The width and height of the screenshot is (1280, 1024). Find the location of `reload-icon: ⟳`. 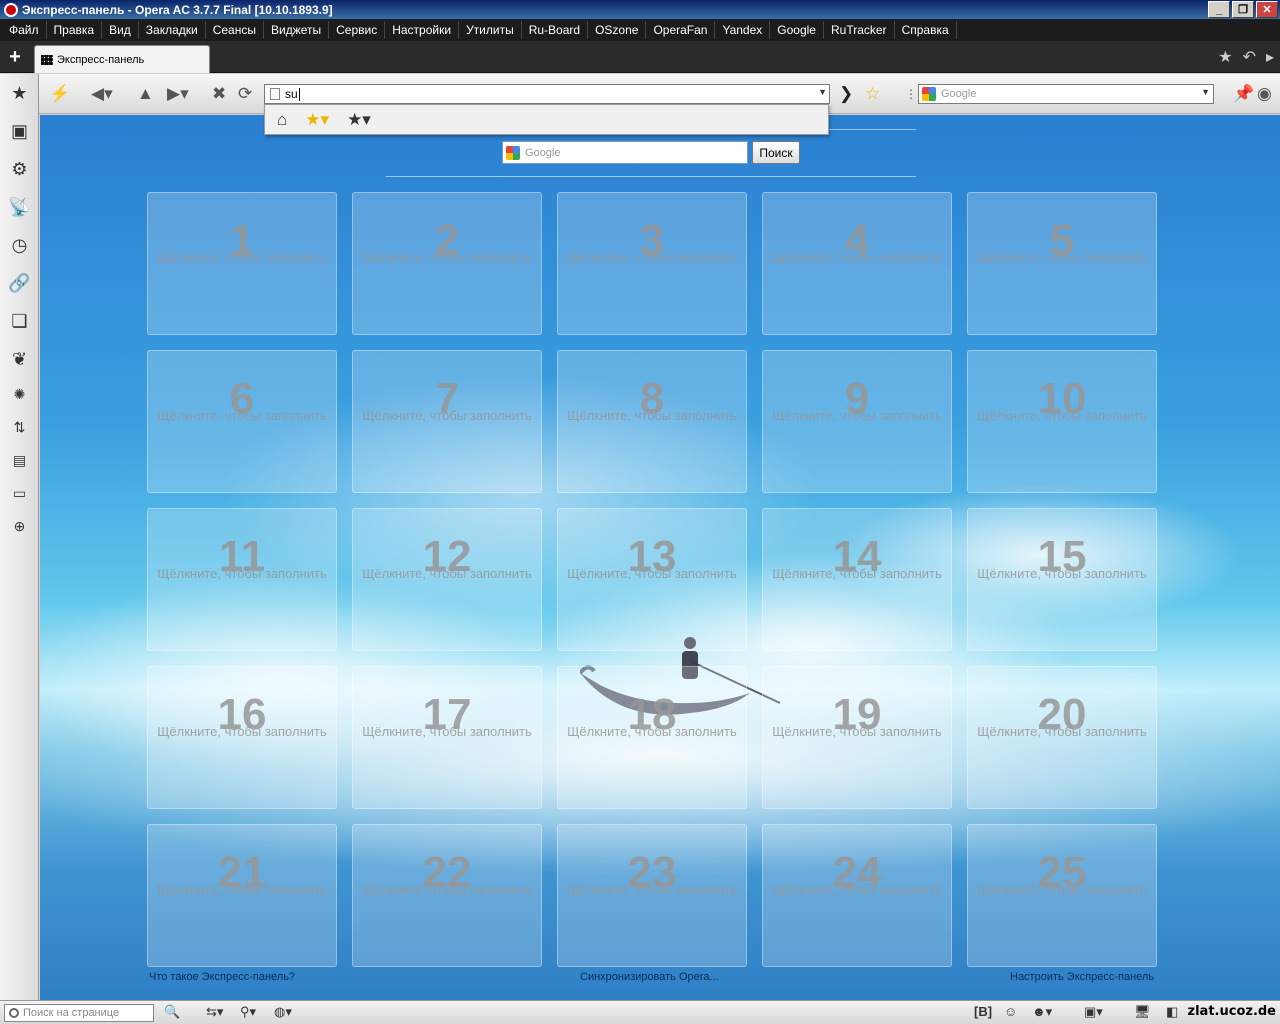

reload-icon: ⟳ is located at coordinates (245, 94).